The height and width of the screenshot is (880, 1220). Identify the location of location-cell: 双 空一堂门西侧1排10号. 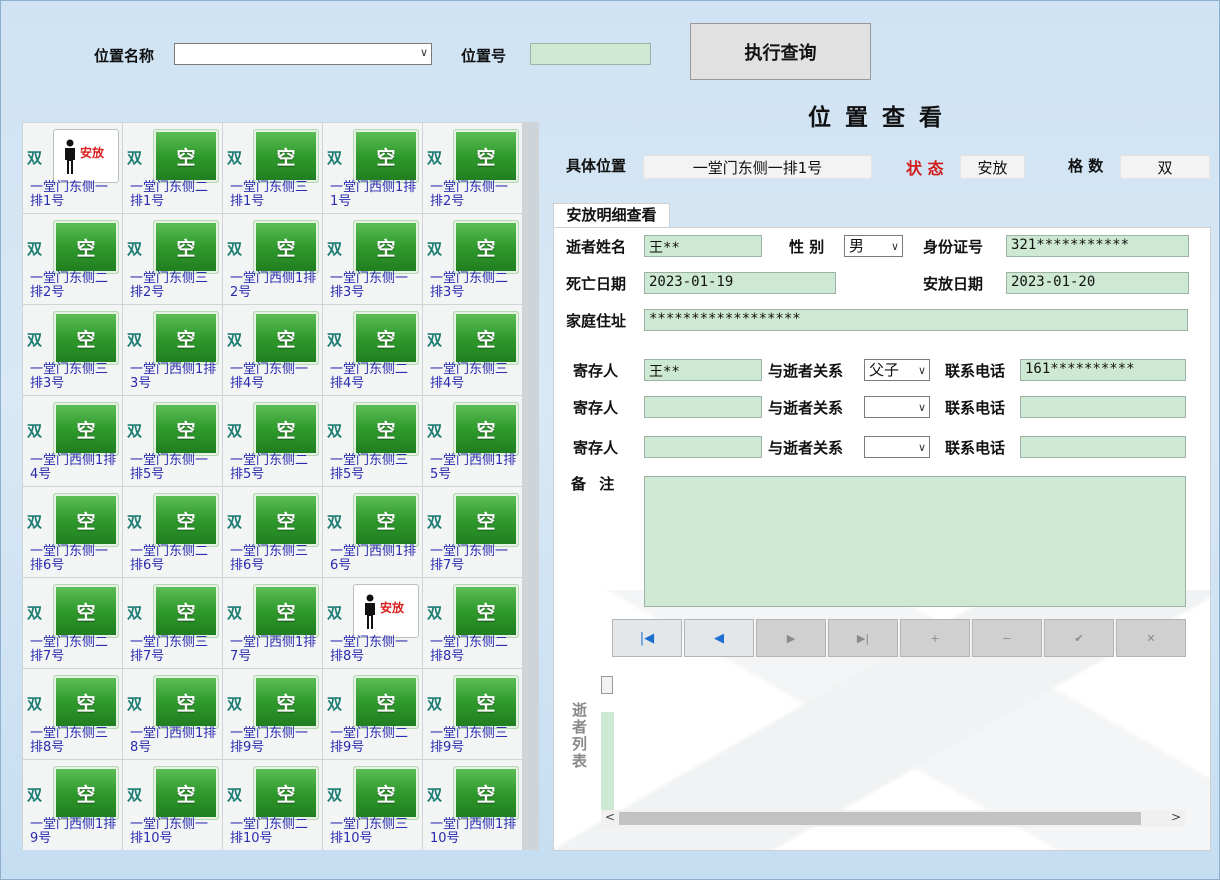
(472, 805).